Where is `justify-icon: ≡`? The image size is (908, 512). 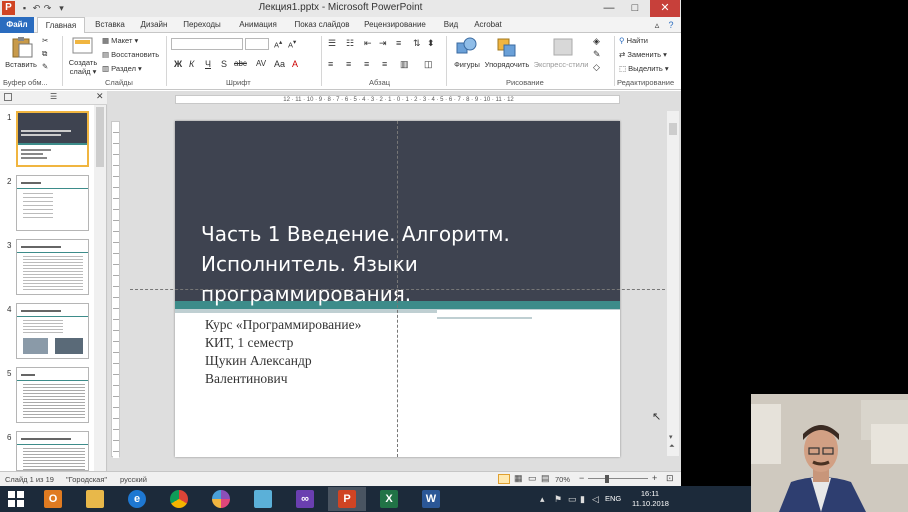 justify-icon: ≡ is located at coordinates (384, 64).